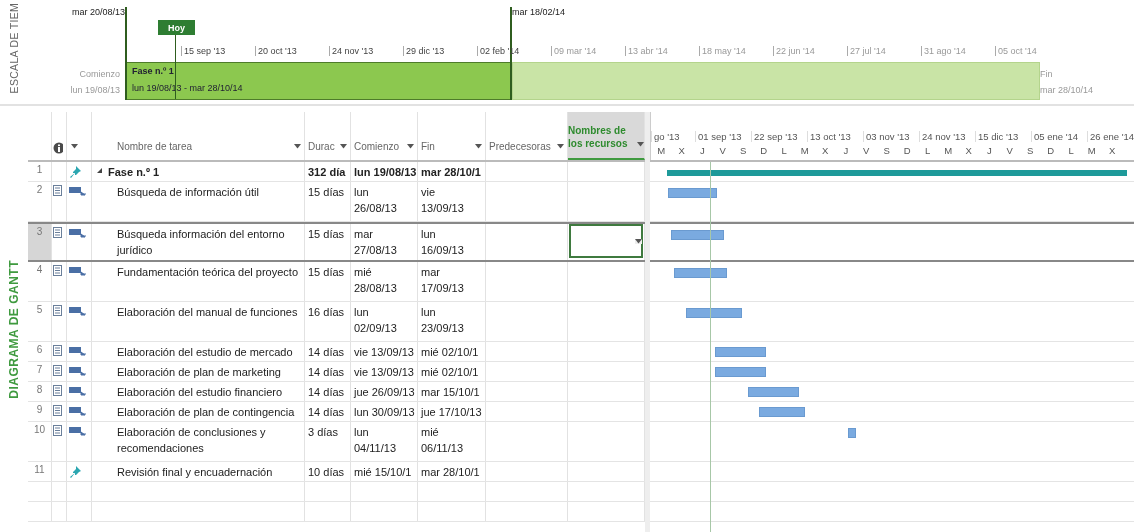 The height and width of the screenshot is (532, 1134). Describe the element at coordinates (1059, 136) in the screenshot. I see `timescale-label: 05 ene '14` at that location.